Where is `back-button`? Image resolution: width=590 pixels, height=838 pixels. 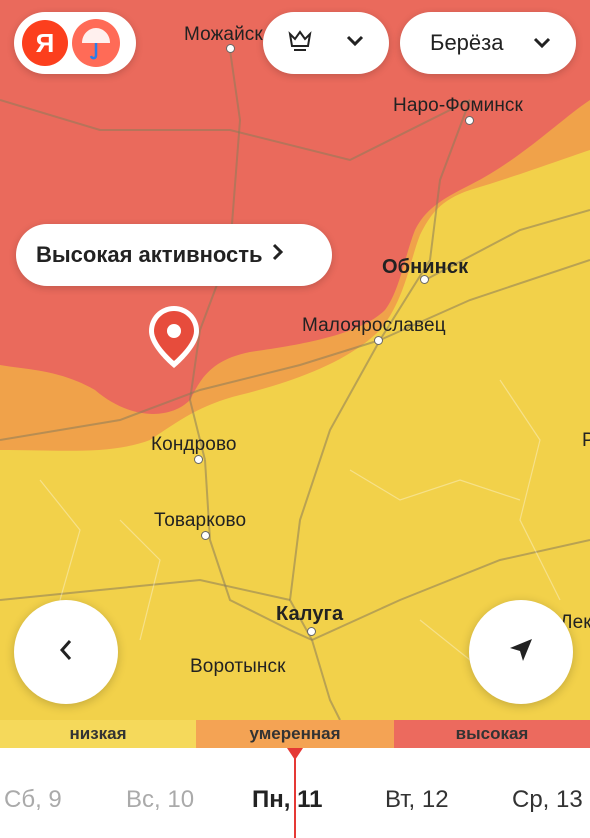 back-button is located at coordinates (66, 652).